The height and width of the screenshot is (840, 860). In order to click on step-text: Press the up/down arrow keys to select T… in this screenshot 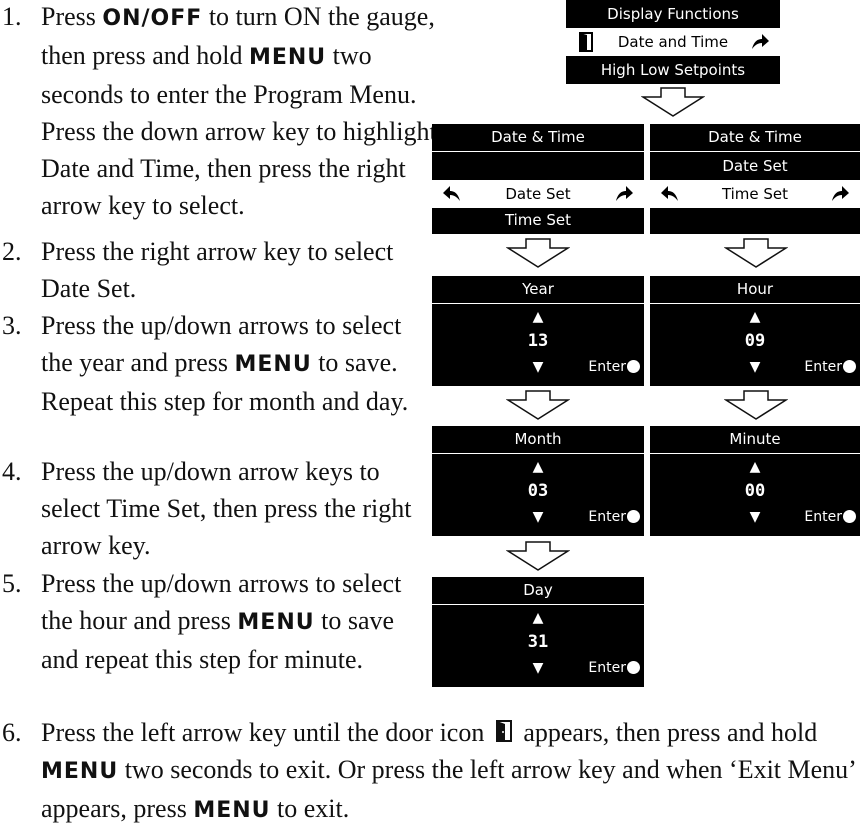, I will do `click(226, 508)`.